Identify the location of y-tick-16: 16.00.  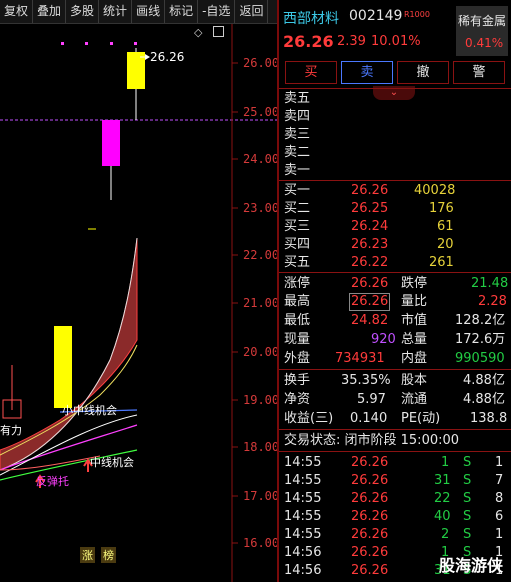
(261, 543).